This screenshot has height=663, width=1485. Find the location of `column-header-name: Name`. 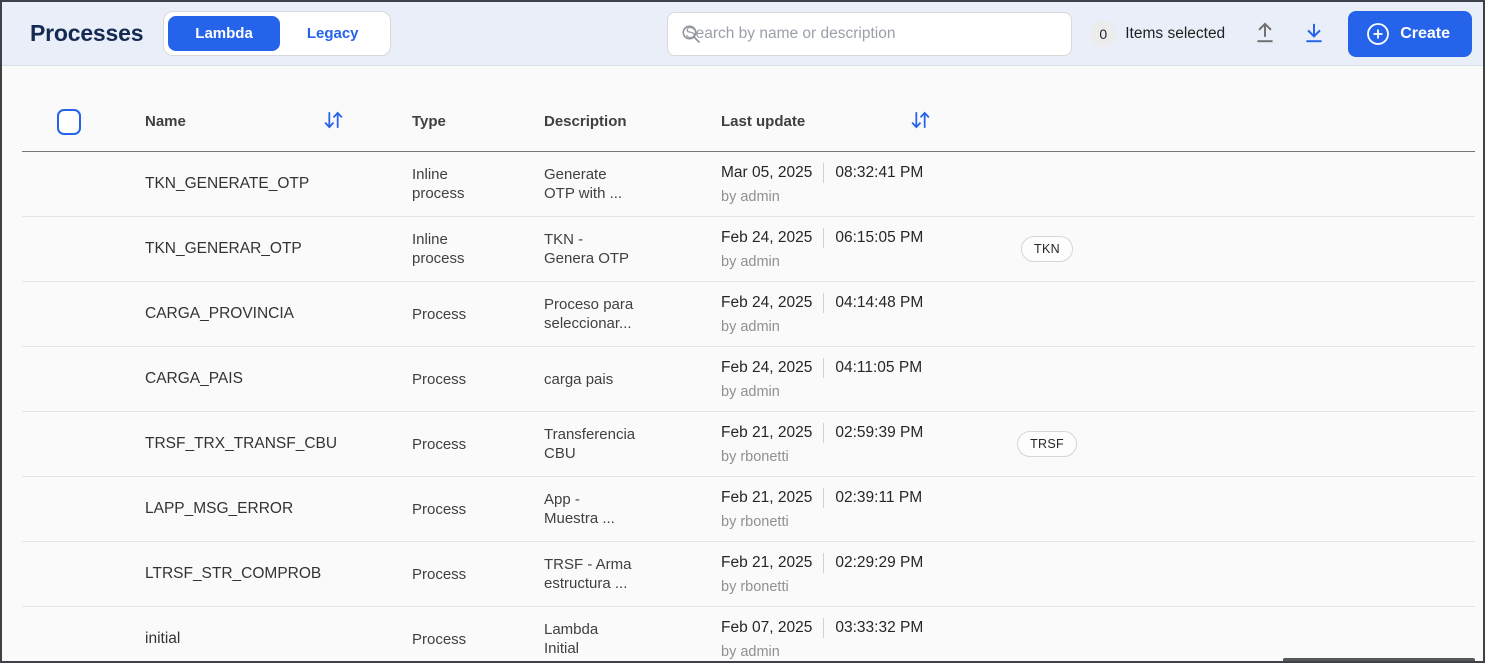

column-header-name: Name is located at coordinates (165, 121).